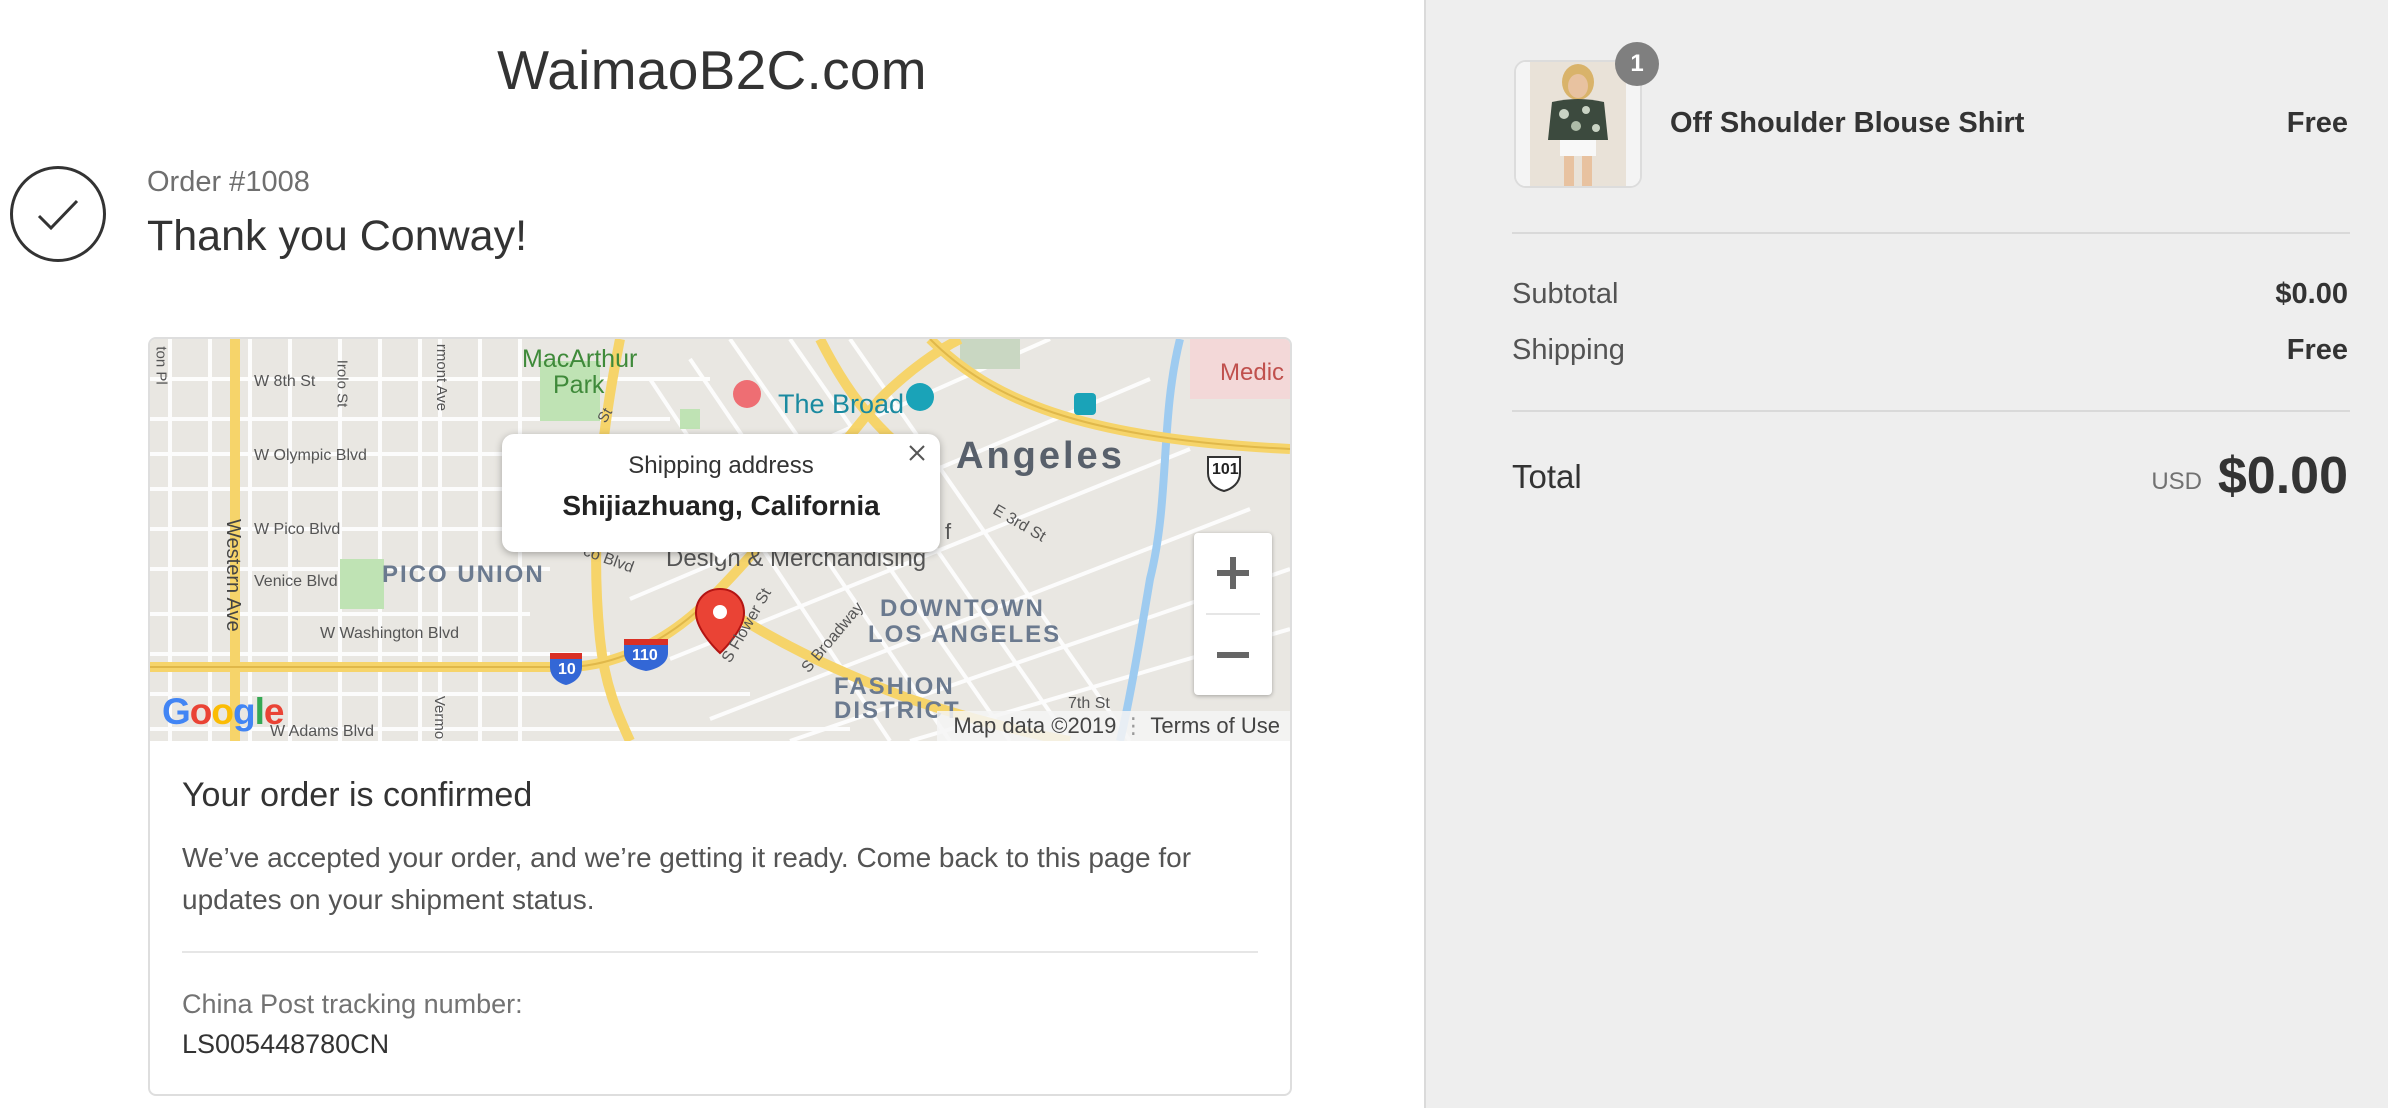 The image size is (2388, 1108). I want to click on map-label: PICO UNION, so click(463, 574).